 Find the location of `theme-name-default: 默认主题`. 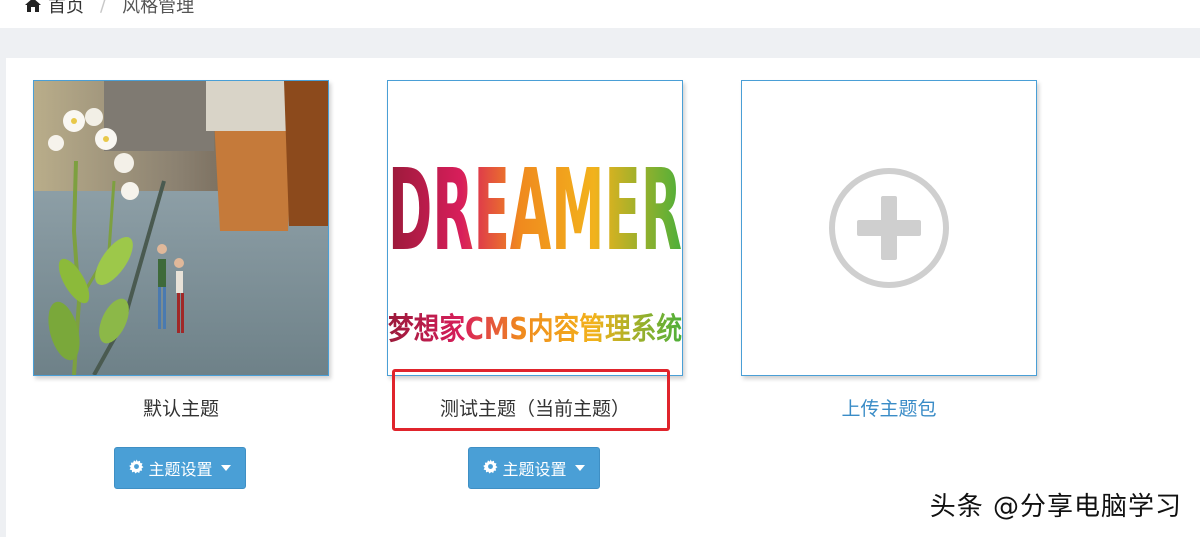

theme-name-default: 默认主题 is located at coordinates (180, 409).